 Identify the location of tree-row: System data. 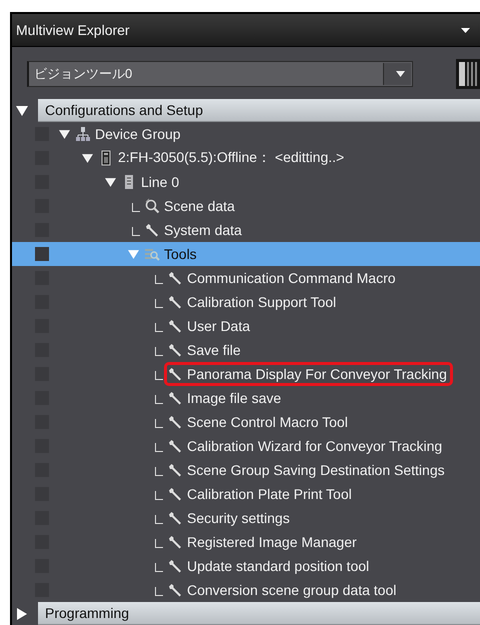
(246, 230).